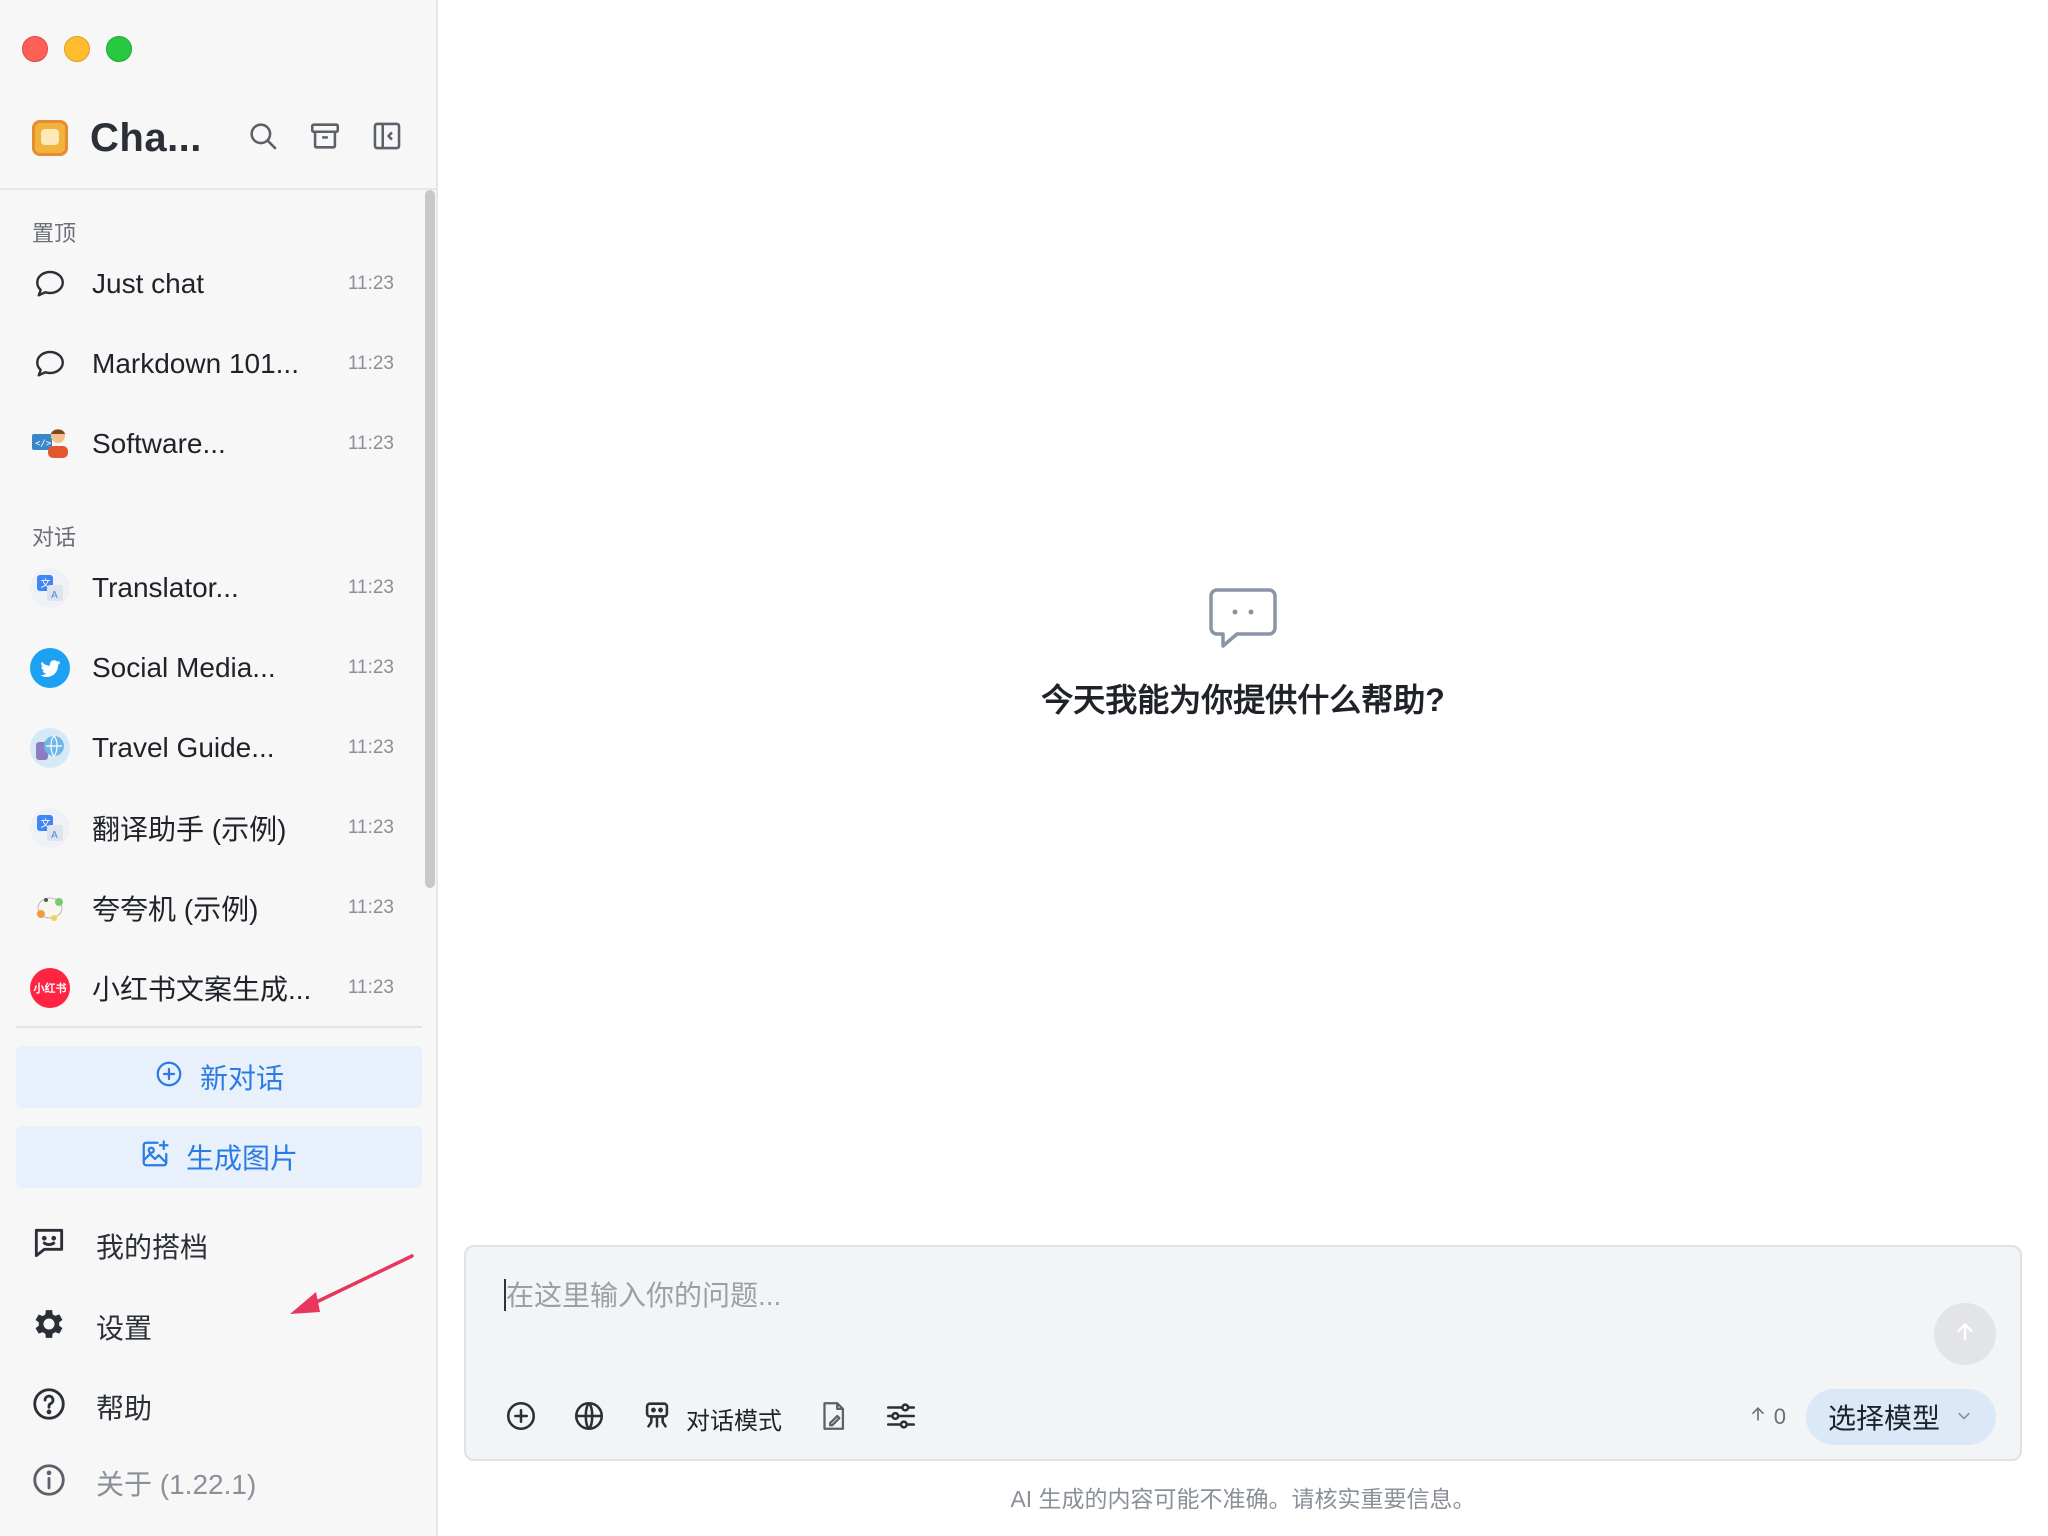 The height and width of the screenshot is (1536, 2048). What do you see at coordinates (657, 1418) in the screenshot?
I see `robot-icon` at bounding box center [657, 1418].